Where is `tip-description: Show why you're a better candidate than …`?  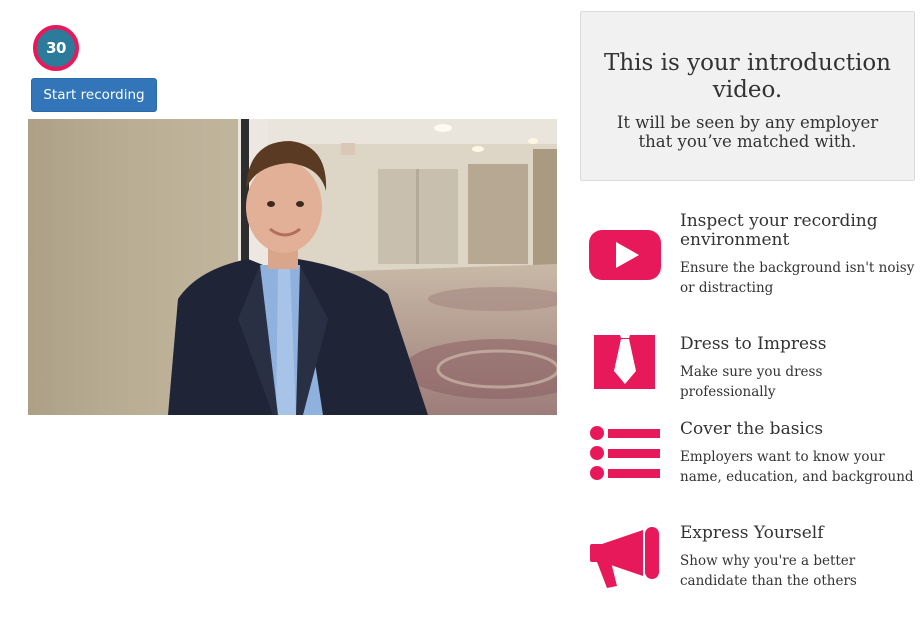 tip-description: Show why you're a better candidate than … is located at coordinates (768, 571).